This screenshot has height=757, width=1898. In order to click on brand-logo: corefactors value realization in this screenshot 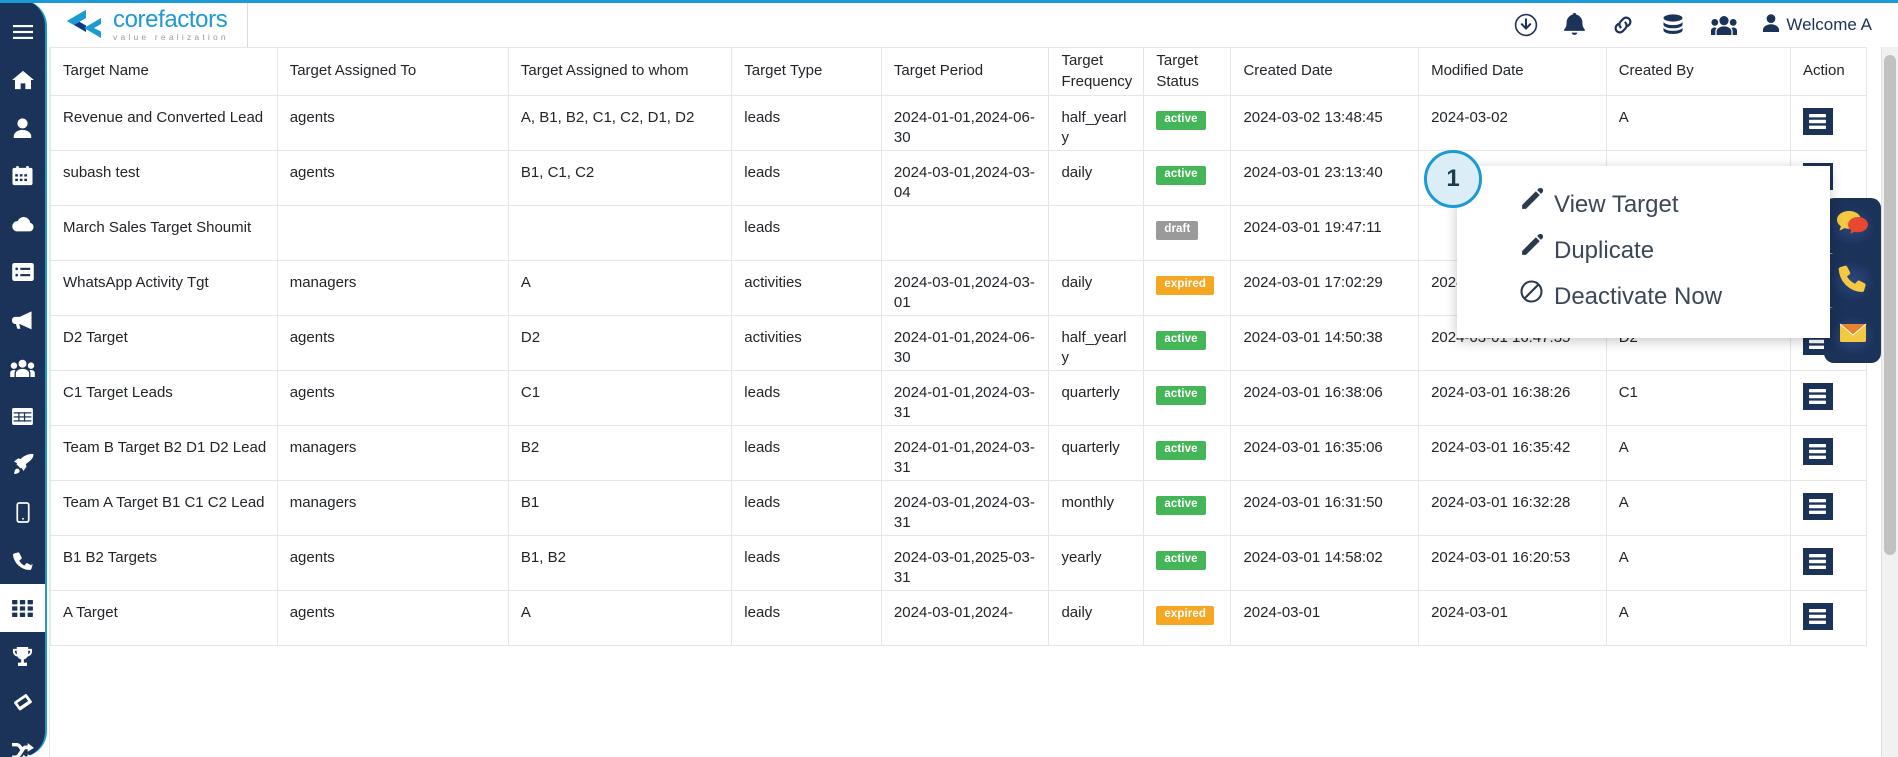, I will do `click(152, 25)`.